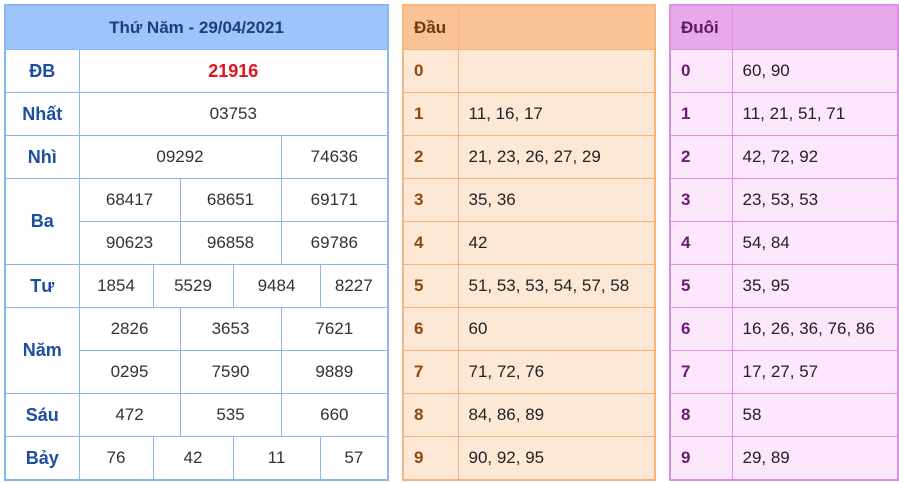 The height and width of the screenshot is (483, 899). Describe the element at coordinates (193, 458) in the screenshot. I see `prize-number: 42` at that location.